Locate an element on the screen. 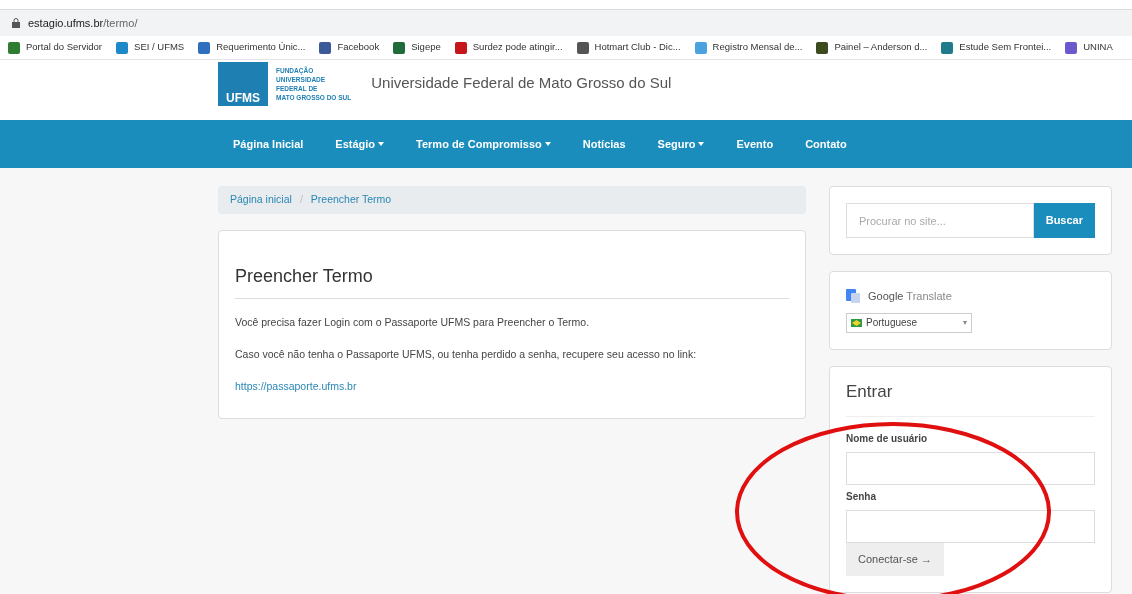 The width and height of the screenshot is (1132, 594). translate-icon is located at coordinates (853, 296).